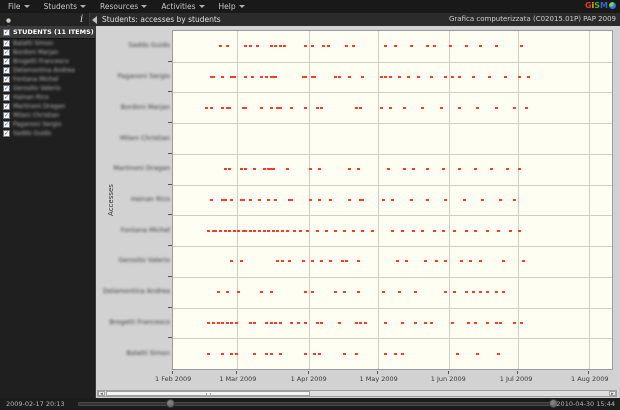 This screenshot has width=620, height=410. I want to click on menu-students: Students, so click(65, 6).